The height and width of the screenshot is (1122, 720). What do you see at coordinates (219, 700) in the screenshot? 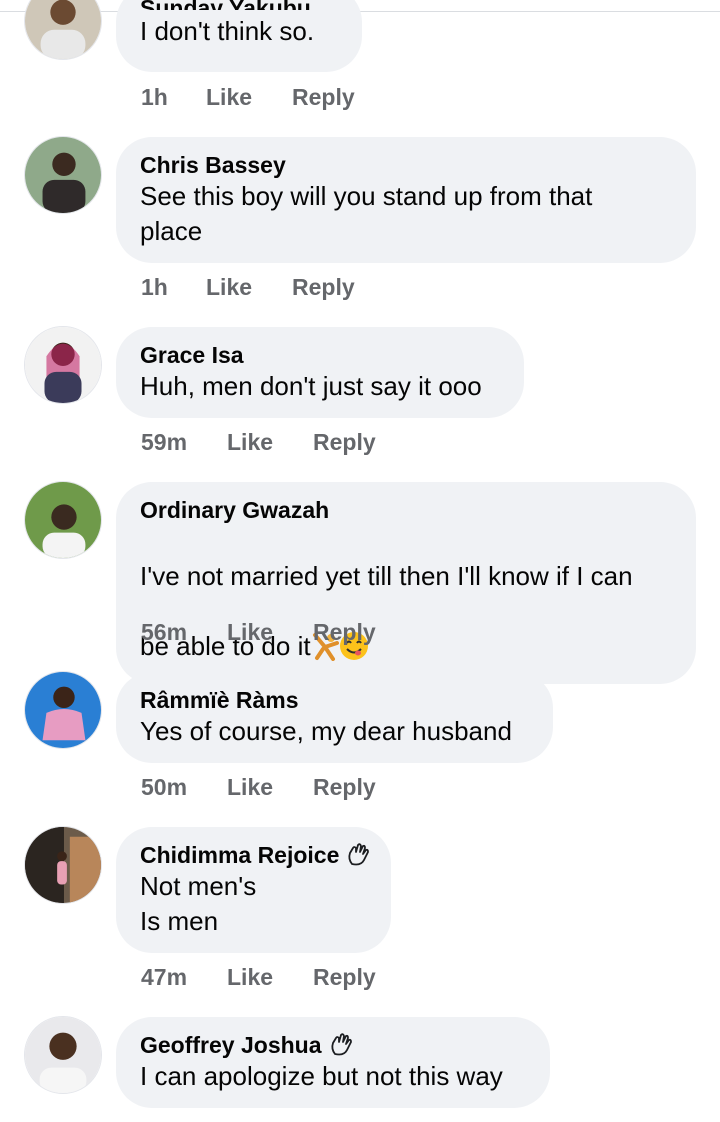
I see `commenter-name-text: Râmmïè Ràms` at bounding box center [219, 700].